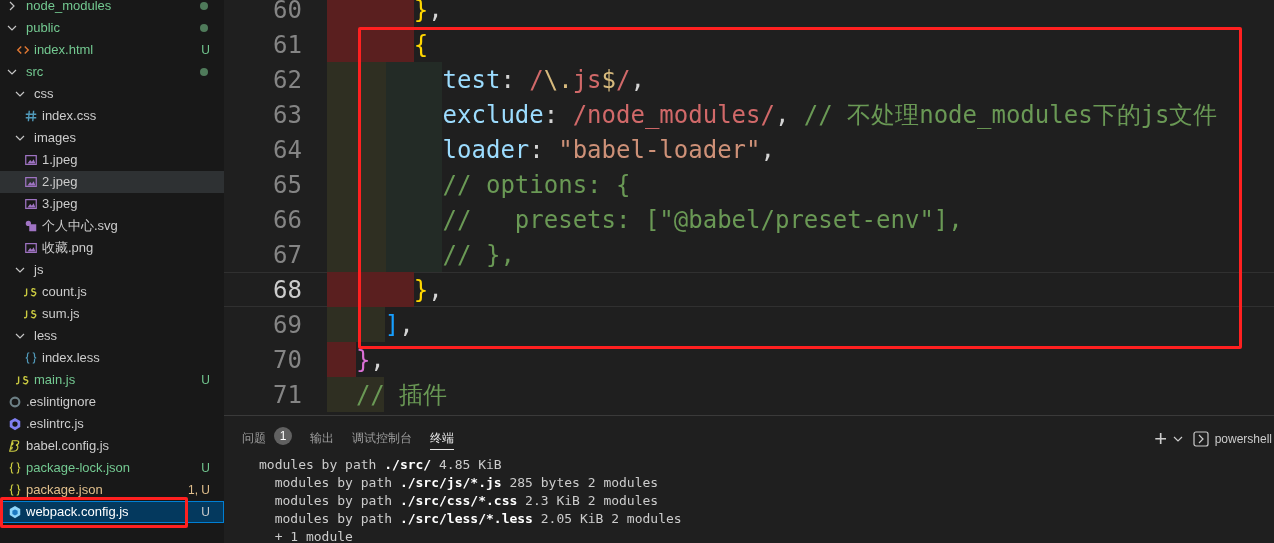  Describe the element at coordinates (702, 220) in the screenshot. I see `code-line: // presets: ["@babel/preset-env"],` at that location.